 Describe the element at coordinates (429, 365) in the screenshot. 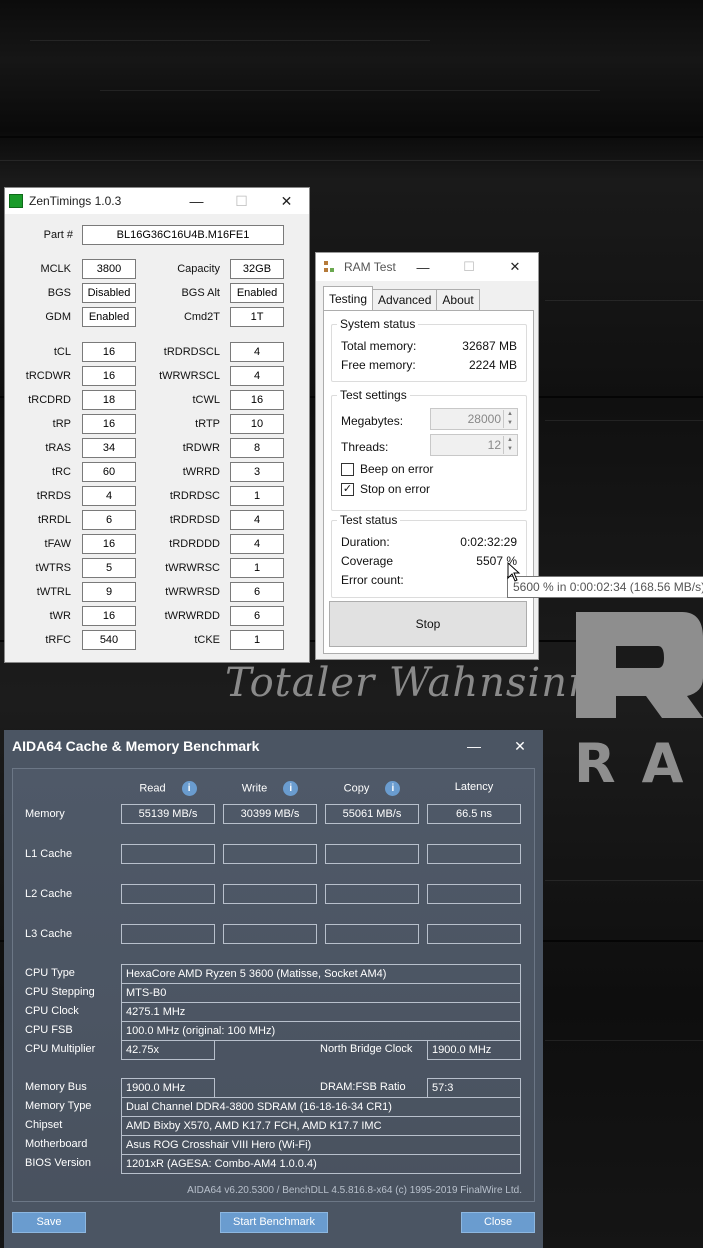

I see `free-memory-row: Free memory: 2224 MB` at that location.